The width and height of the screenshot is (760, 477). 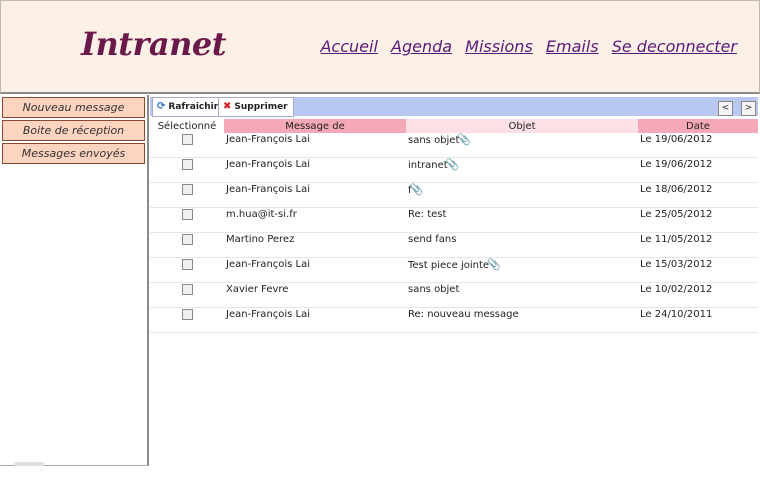 I want to click on refresh-button: ⟳ Rafraichir, so click(x=188, y=107).